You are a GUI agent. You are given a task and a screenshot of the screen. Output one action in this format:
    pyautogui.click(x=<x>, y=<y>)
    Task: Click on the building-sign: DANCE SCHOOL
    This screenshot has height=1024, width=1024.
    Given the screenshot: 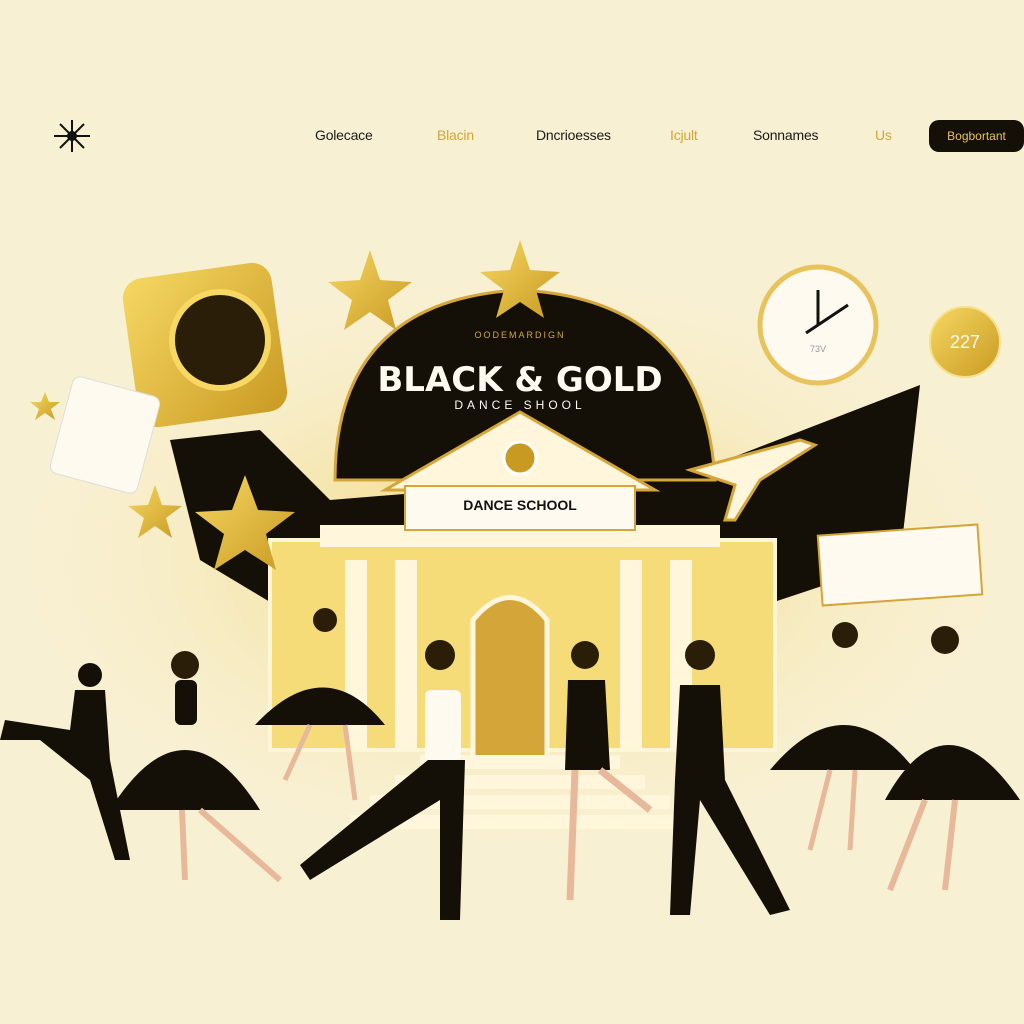 What is the action you would take?
    pyautogui.click(x=520, y=505)
    